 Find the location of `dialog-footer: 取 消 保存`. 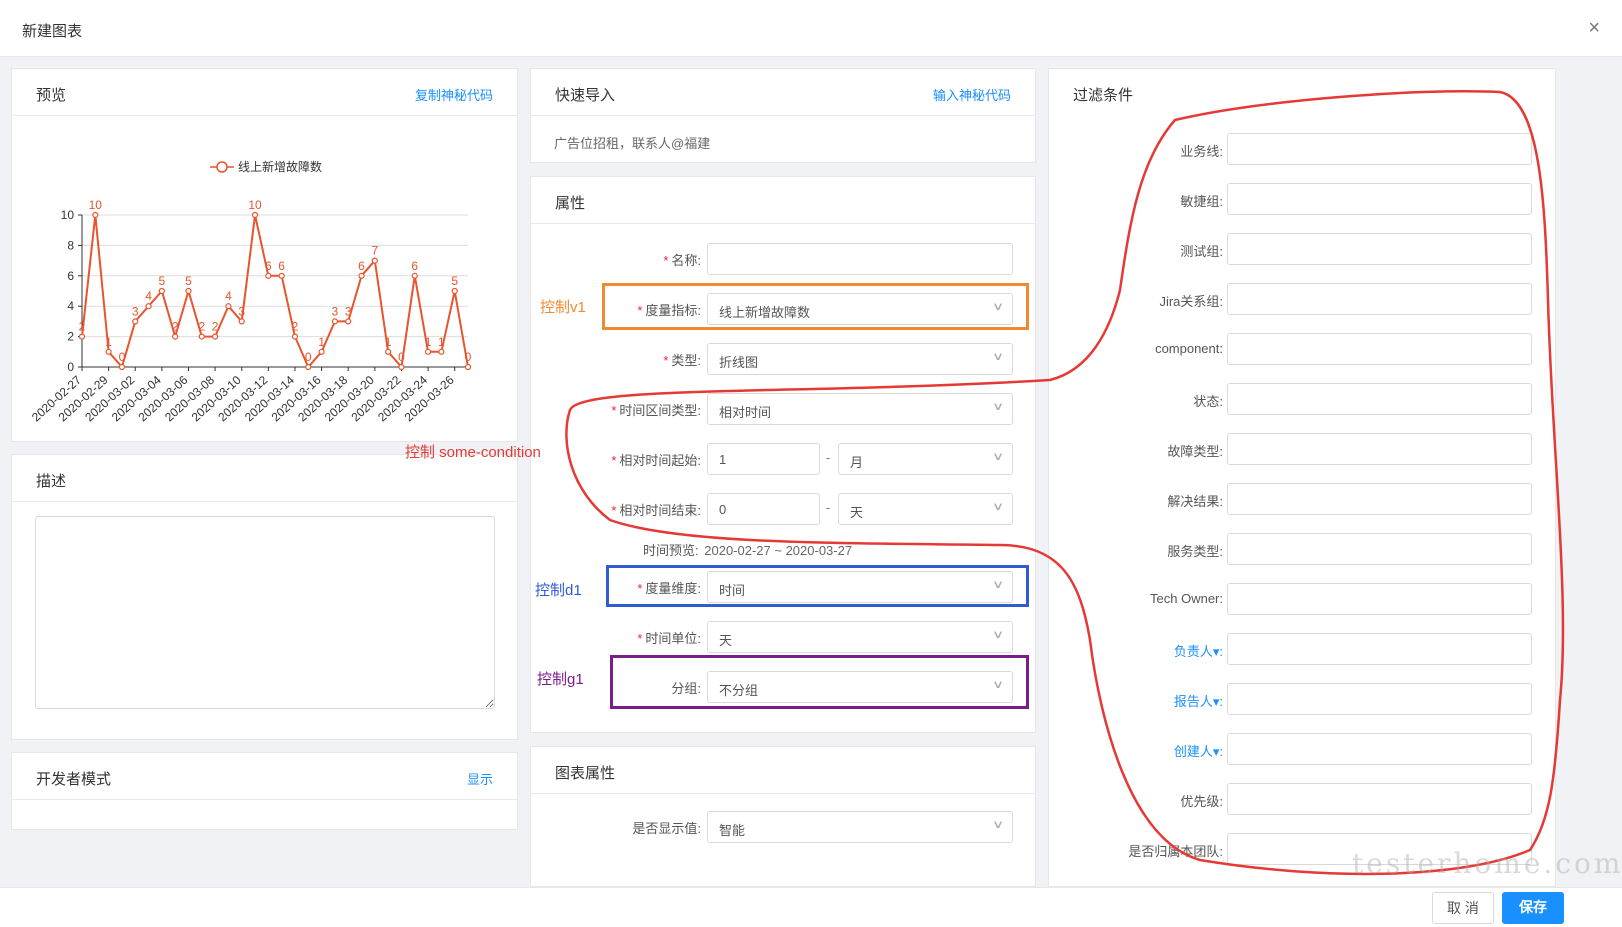

dialog-footer: 取 消 保存 is located at coordinates (811, 907).